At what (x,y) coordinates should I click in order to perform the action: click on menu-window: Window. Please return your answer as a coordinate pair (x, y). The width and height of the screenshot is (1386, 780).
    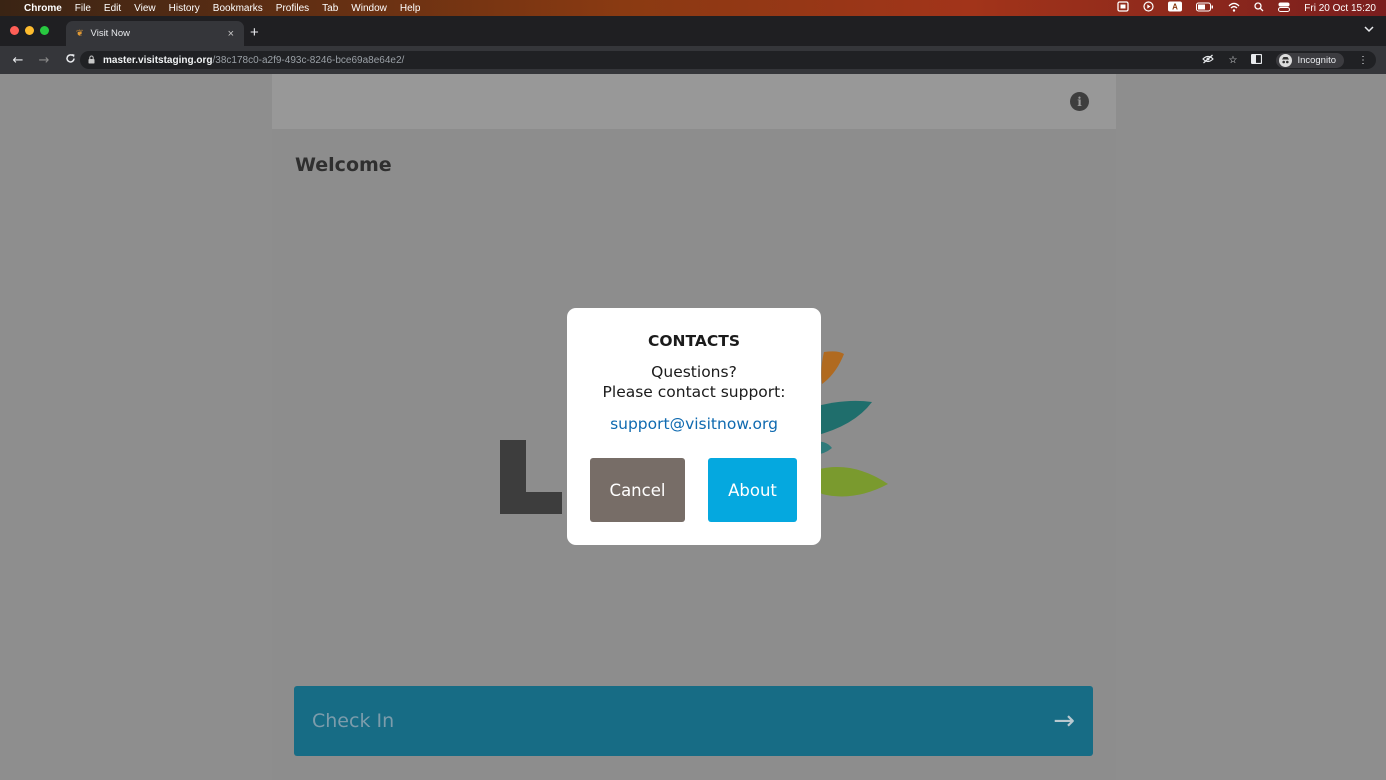
    Looking at the image, I should click on (369, 8).